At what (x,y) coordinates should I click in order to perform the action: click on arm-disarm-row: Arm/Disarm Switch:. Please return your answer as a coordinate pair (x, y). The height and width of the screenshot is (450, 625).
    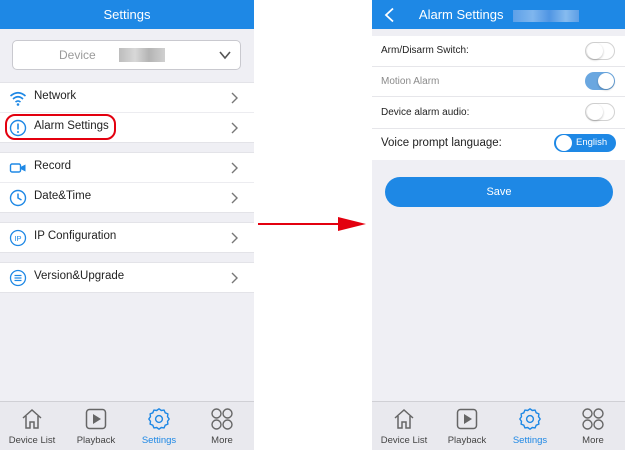
    Looking at the image, I should click on (498, 51).